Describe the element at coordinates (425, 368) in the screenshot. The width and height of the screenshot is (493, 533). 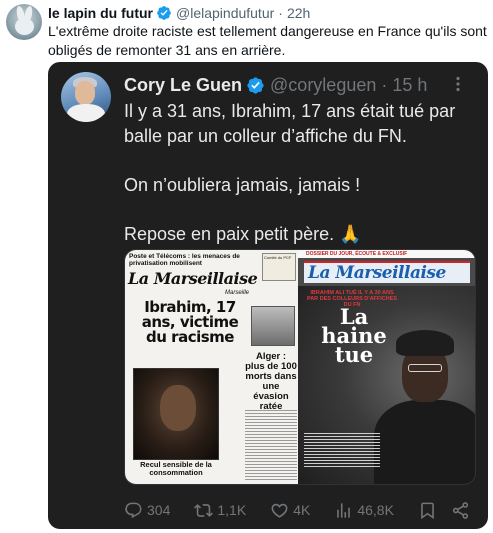
I see `cover-person-glasses` at that location.